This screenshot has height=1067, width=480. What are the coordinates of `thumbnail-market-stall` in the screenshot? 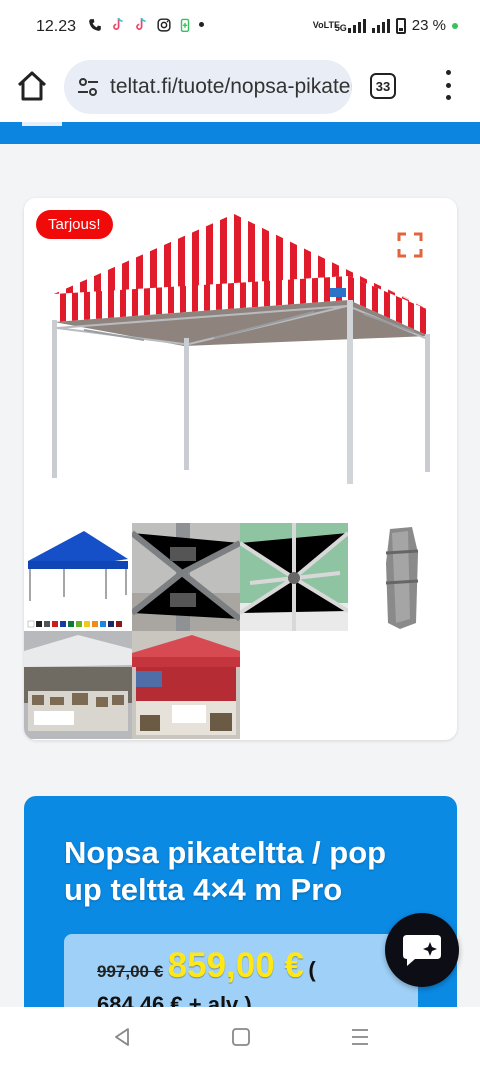 It's located at (78, 685).